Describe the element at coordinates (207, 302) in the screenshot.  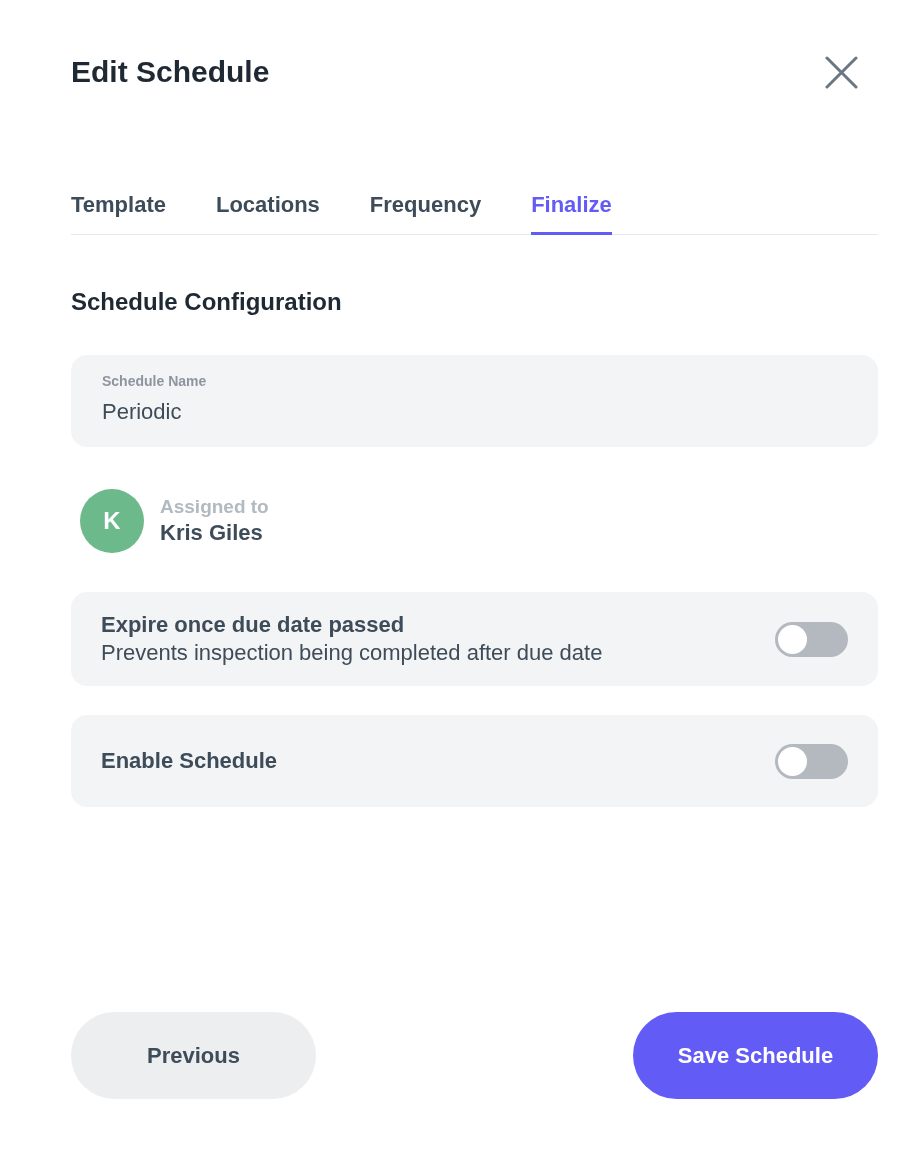
I see `section-heading: Schedule Configuration` at that location.